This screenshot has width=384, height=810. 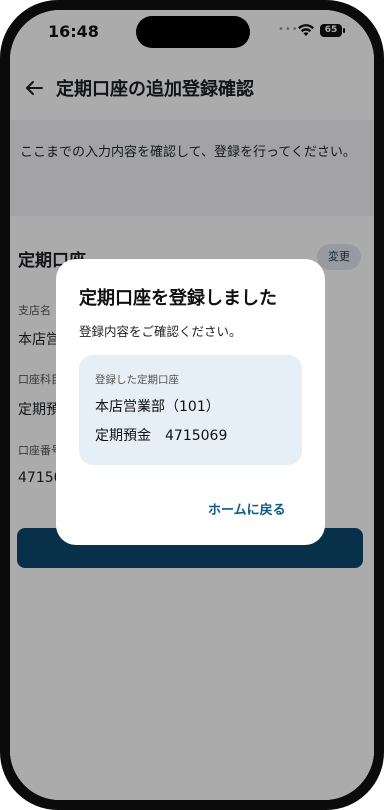 What do you see at coordinates (157, 407) in the screenshot?
I see `registered-branch: 本店営業部（101）` at bounding box center [157, 407].